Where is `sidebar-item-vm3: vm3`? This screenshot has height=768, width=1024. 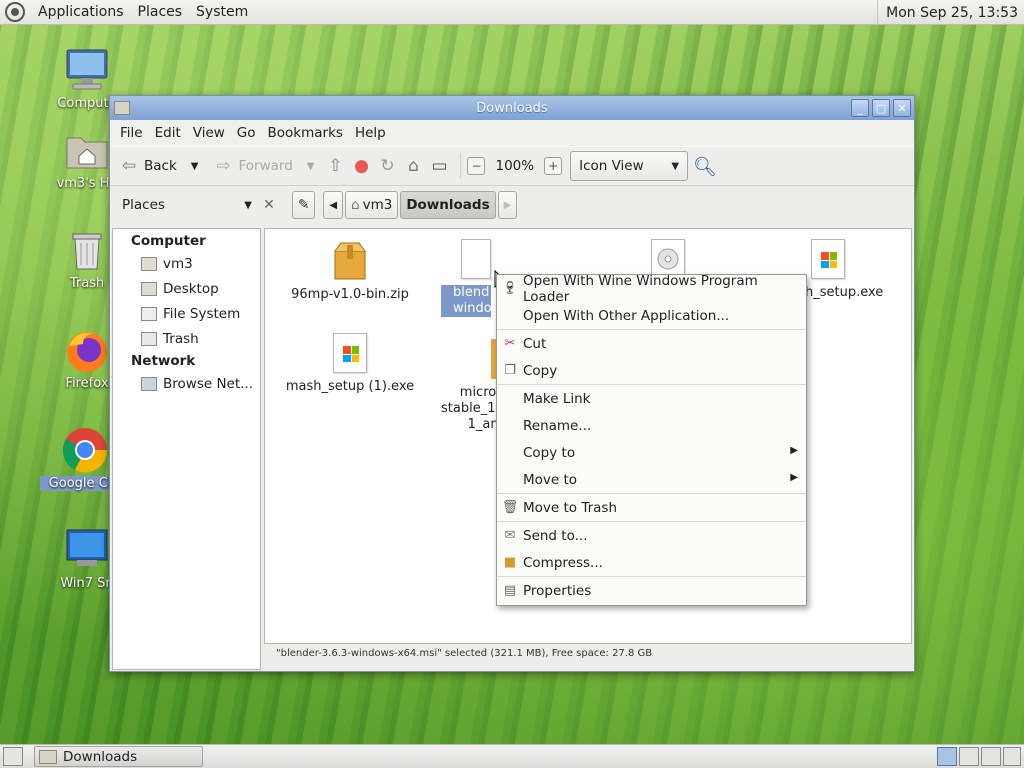
sidebar-item-vm3: vm3 is located at coordinates (186, 263).